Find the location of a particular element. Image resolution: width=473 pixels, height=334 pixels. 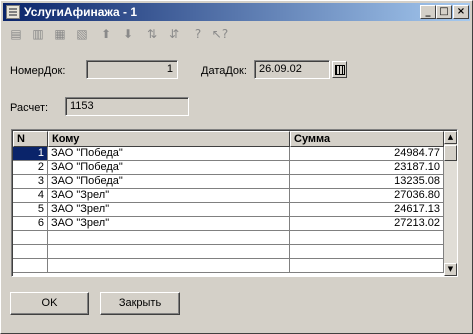

amount-cell: 13235.08 is located at coordinates (367, 182).